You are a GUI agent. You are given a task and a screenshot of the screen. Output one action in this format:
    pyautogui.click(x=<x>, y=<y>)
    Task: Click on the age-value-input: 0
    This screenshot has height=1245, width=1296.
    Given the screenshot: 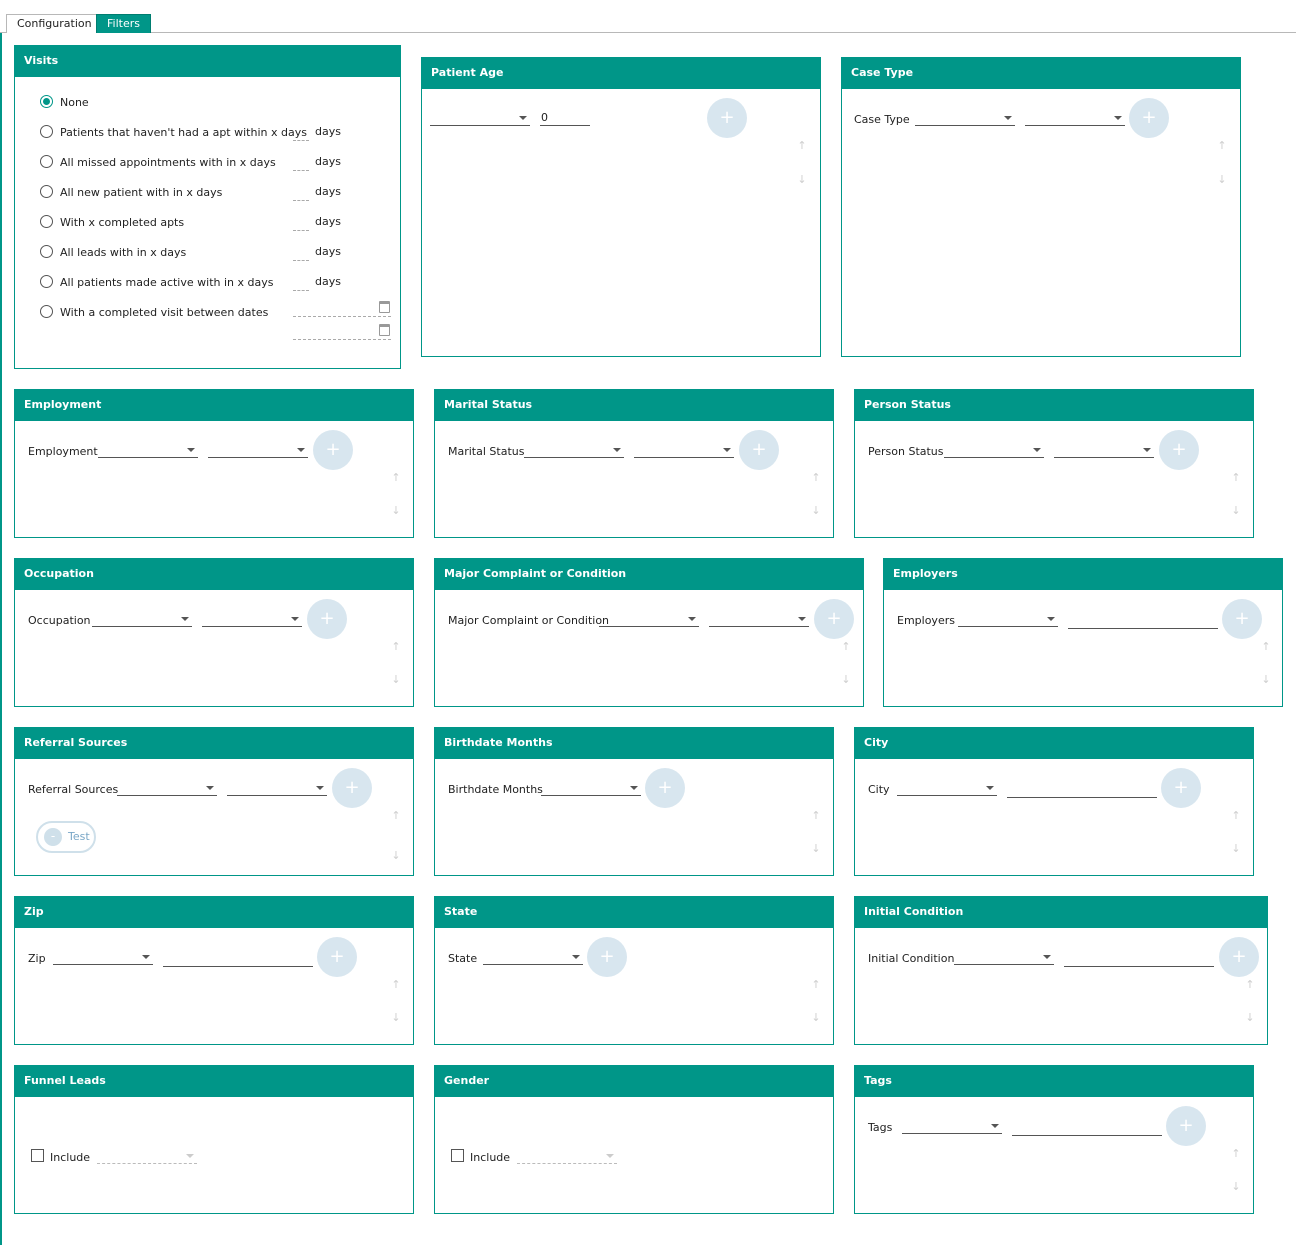 What is the action you would take?
    pyautogui.click(x=565, y=119)
    